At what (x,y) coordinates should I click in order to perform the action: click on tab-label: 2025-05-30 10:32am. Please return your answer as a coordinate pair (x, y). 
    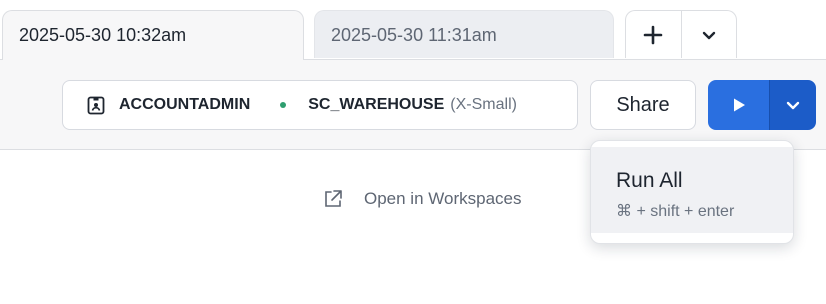
    Looking at the image, I should click on (103, 35).